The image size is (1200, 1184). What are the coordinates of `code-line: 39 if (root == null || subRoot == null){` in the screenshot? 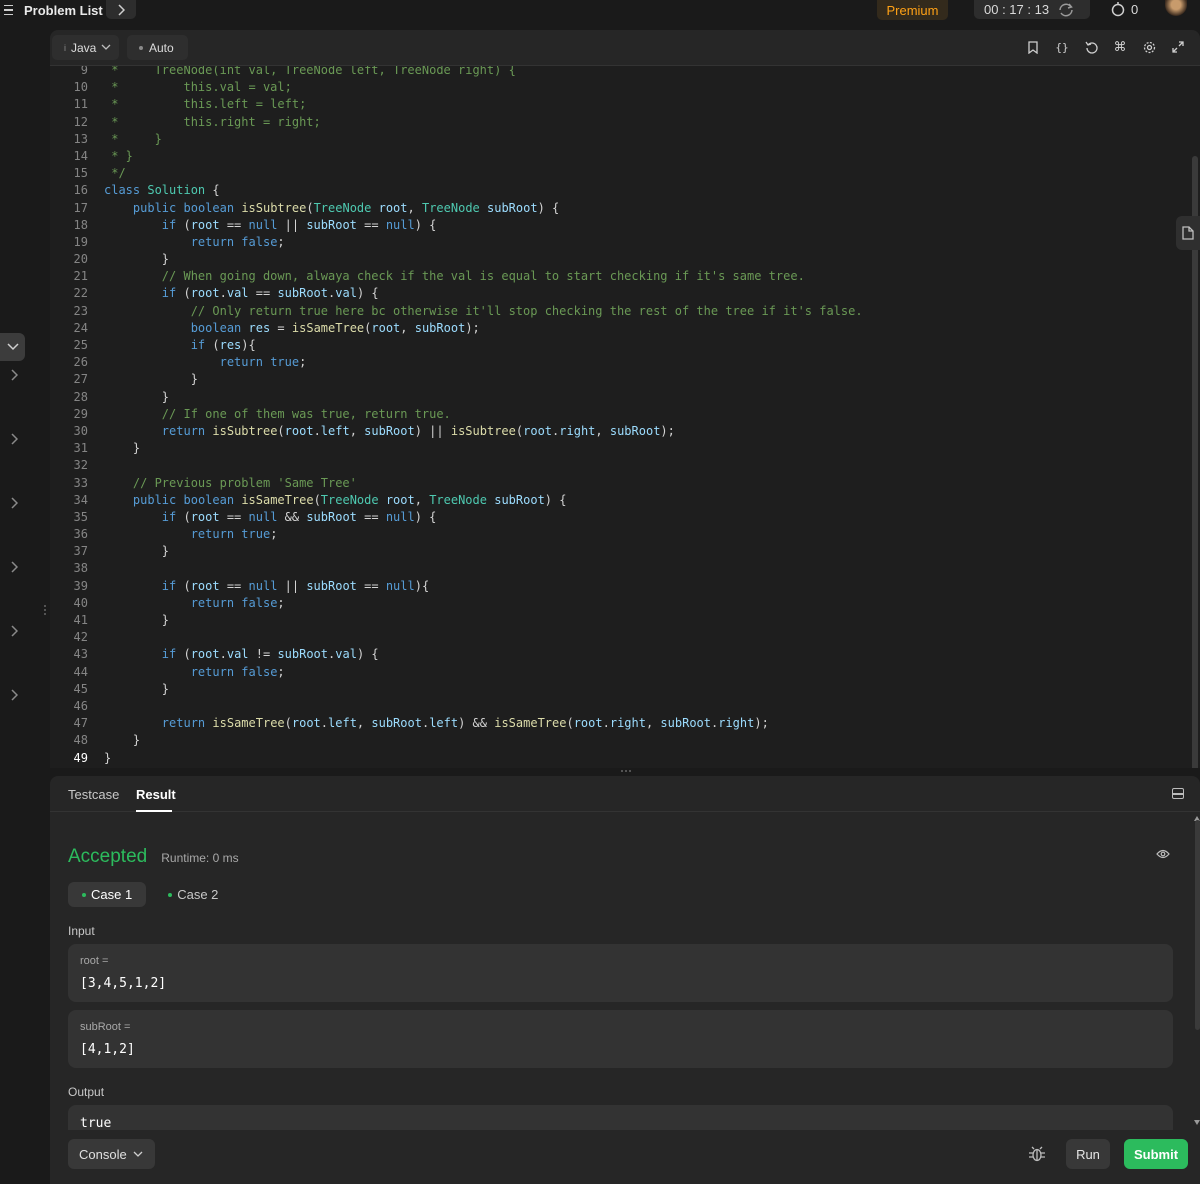 It's located at (610, 586).